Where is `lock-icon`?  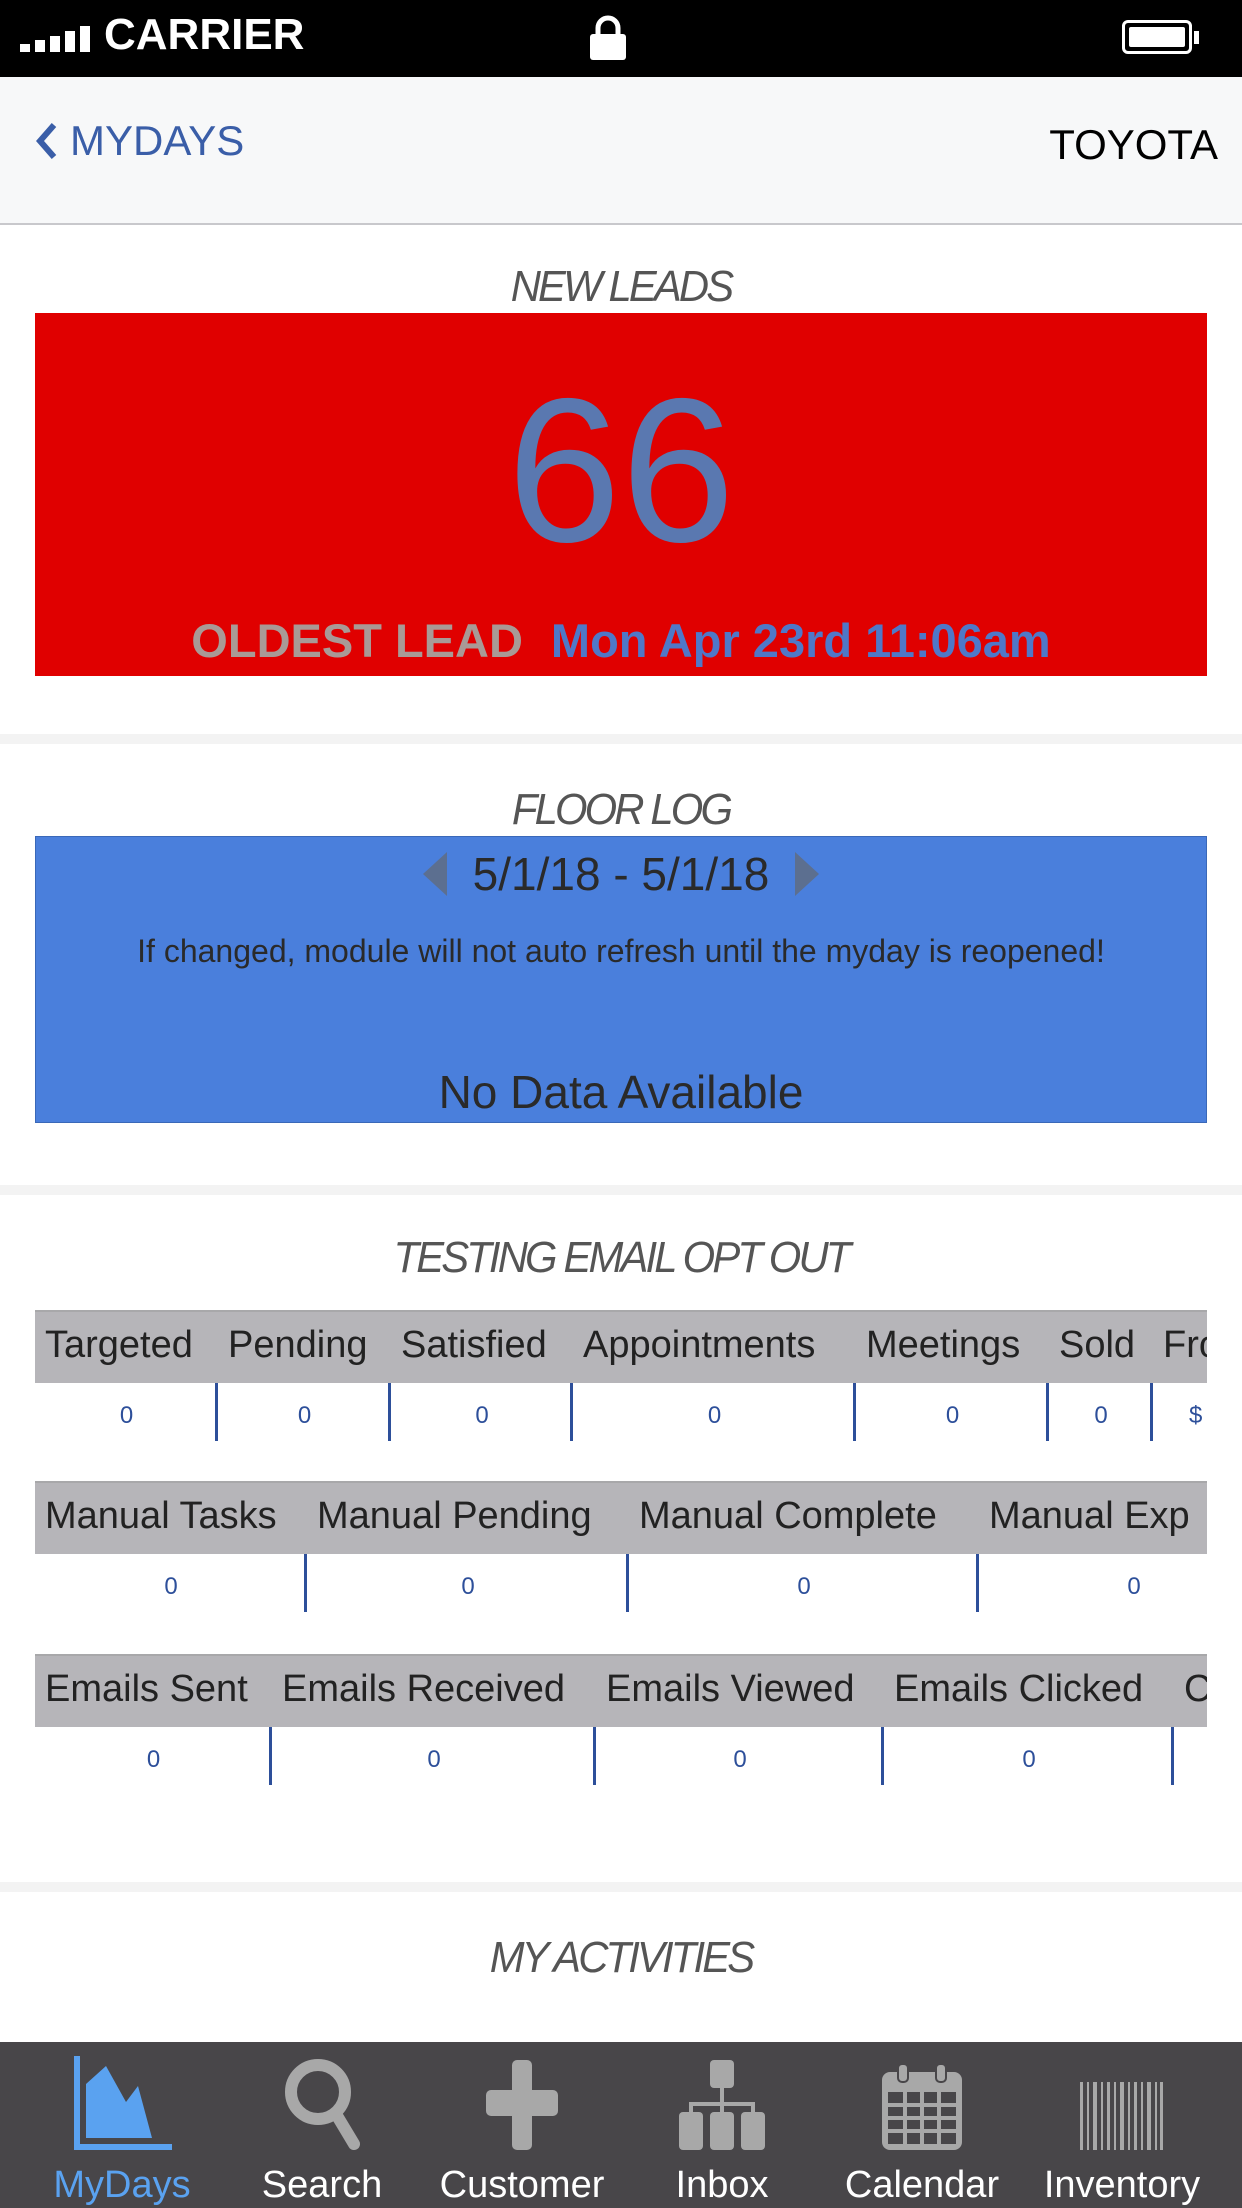
lock-icon is located at coordinates (608, 37).